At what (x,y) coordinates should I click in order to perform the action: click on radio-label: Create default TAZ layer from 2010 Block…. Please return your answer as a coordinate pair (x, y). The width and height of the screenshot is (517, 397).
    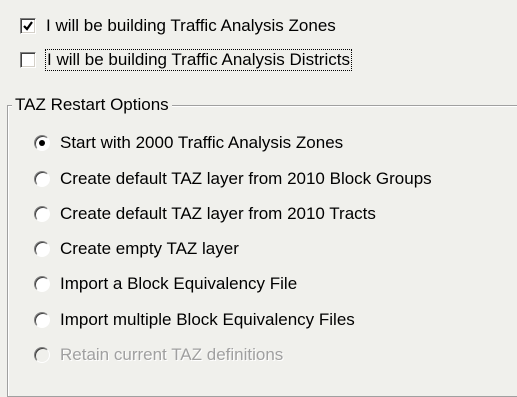
    Looking at the image, I should click on (246, 178).